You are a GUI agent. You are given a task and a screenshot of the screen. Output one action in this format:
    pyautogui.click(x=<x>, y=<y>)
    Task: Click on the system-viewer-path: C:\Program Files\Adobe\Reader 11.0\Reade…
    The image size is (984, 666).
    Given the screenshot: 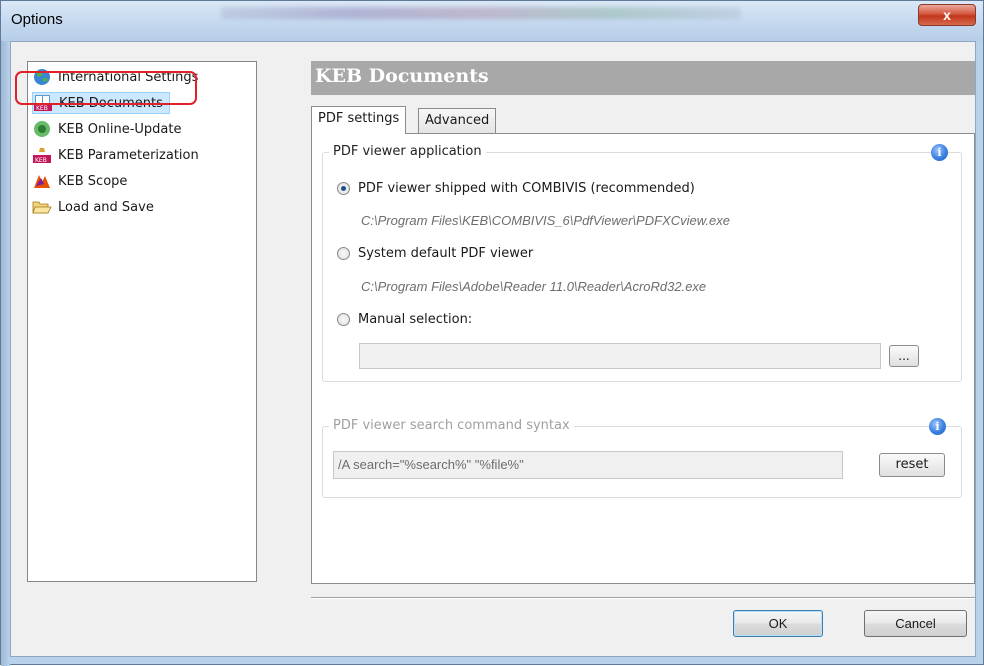 What is the action you would take?
    pyautogui.click(x=534, y=286)
    